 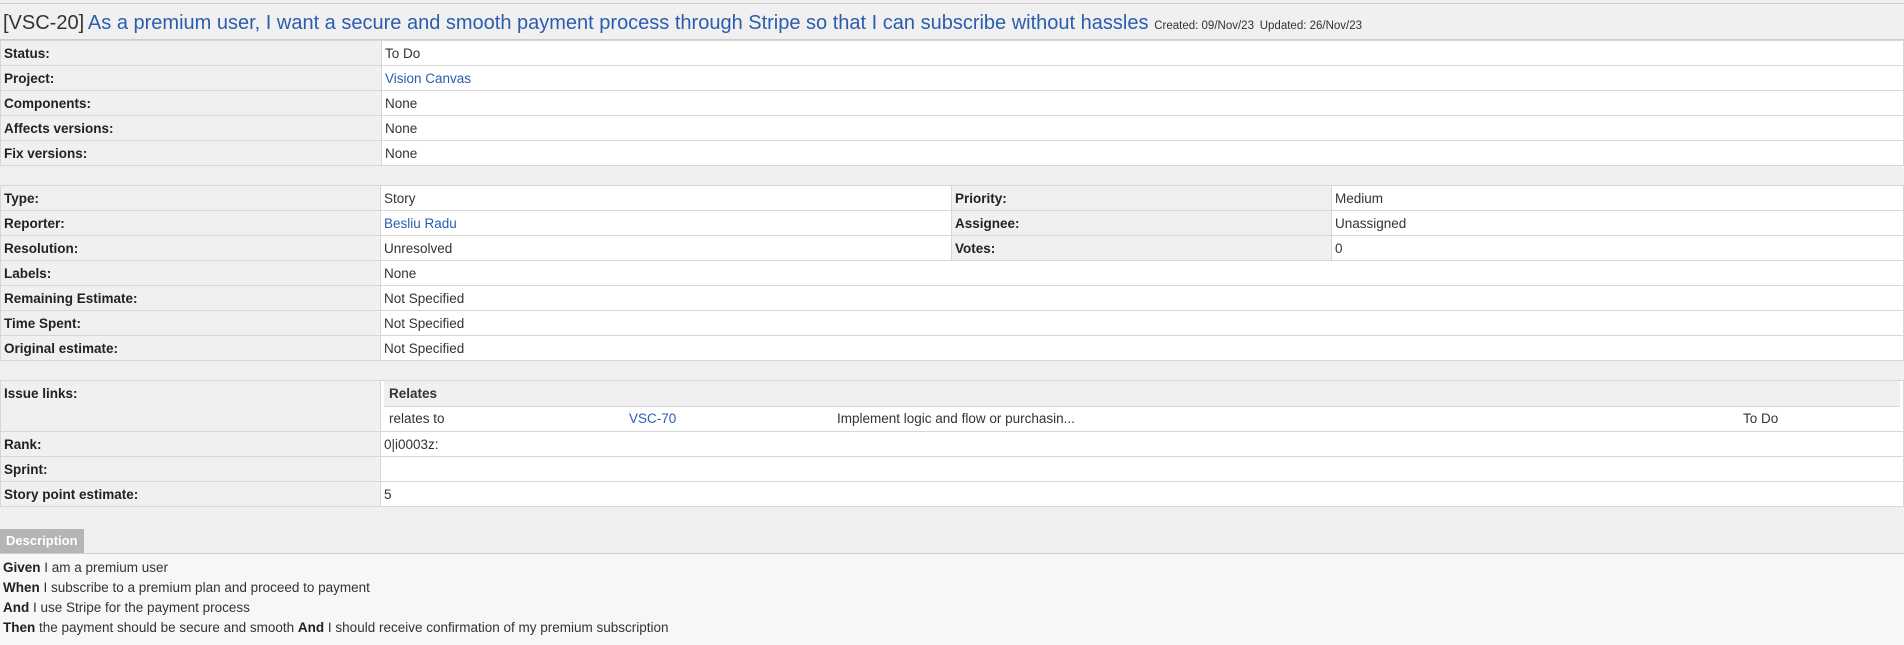 I want to click on project-link: Vision Canvas, so click(x=428, y=78).